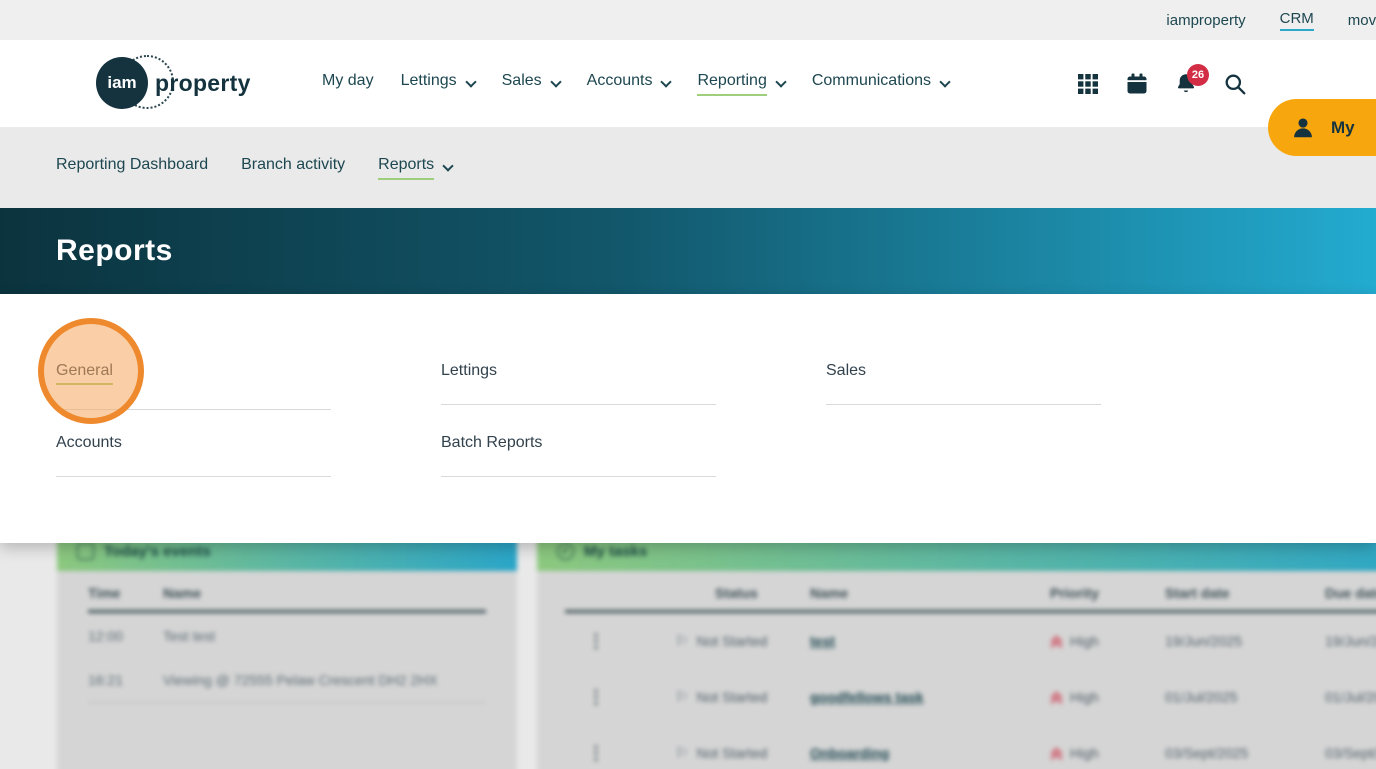  What do you see at coordinates (1075, 593) in the screenshot?
I see `tasks-col-priority: Priority` at bounding box center [1075, 593].